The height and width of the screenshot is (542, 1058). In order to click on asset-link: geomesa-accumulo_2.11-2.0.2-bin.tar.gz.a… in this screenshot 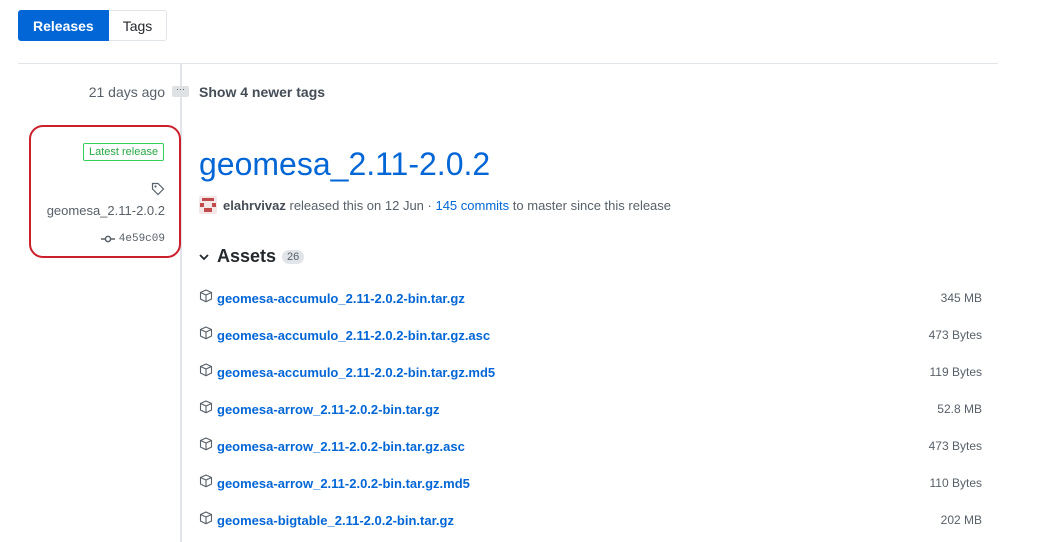, I will do `click(353, 335)`.